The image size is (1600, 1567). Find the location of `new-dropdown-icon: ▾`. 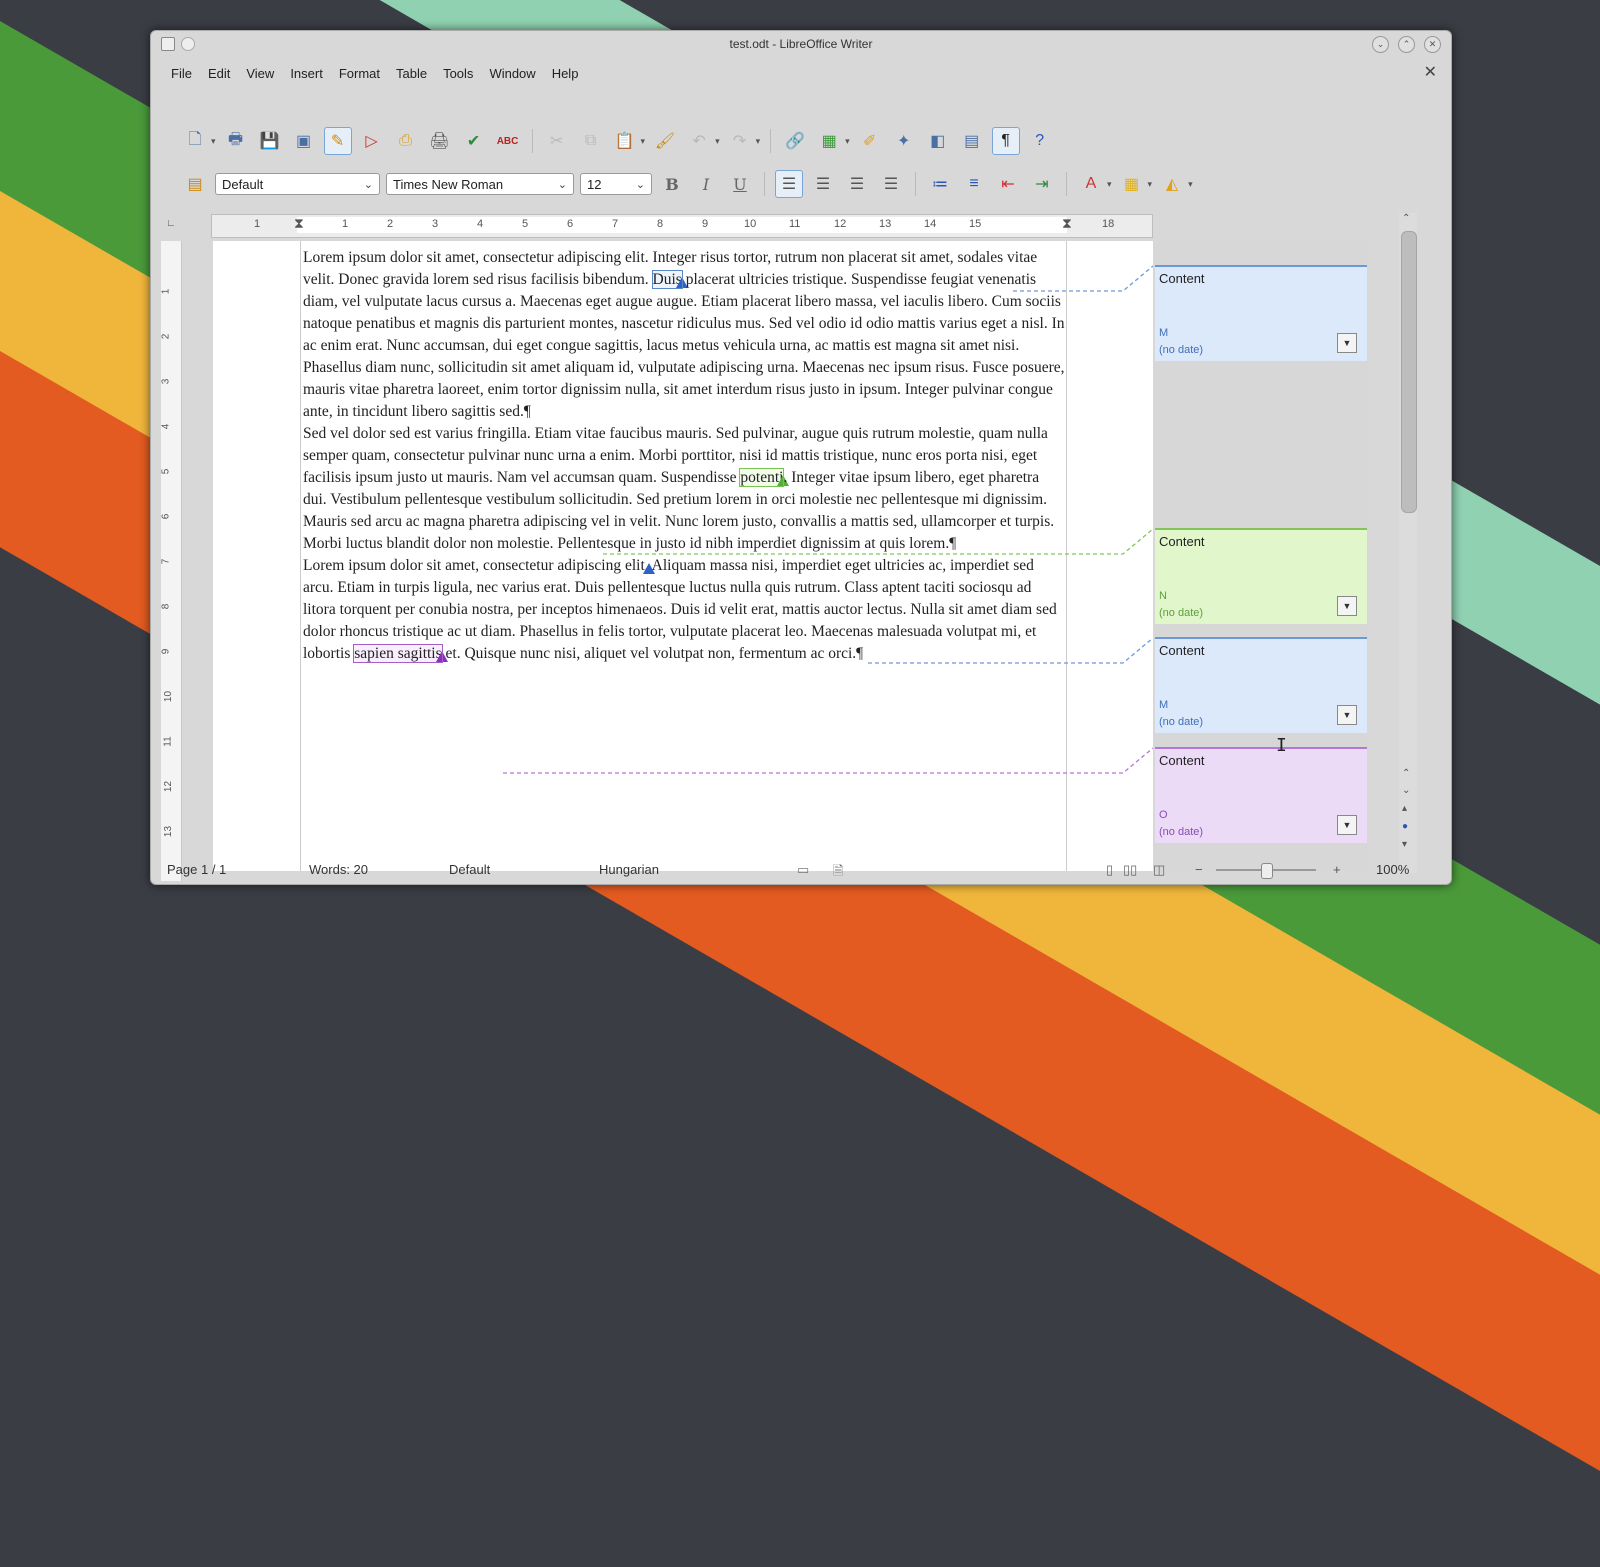

new-dropdown-icon: ▾ is located at coordinates (213, 141).